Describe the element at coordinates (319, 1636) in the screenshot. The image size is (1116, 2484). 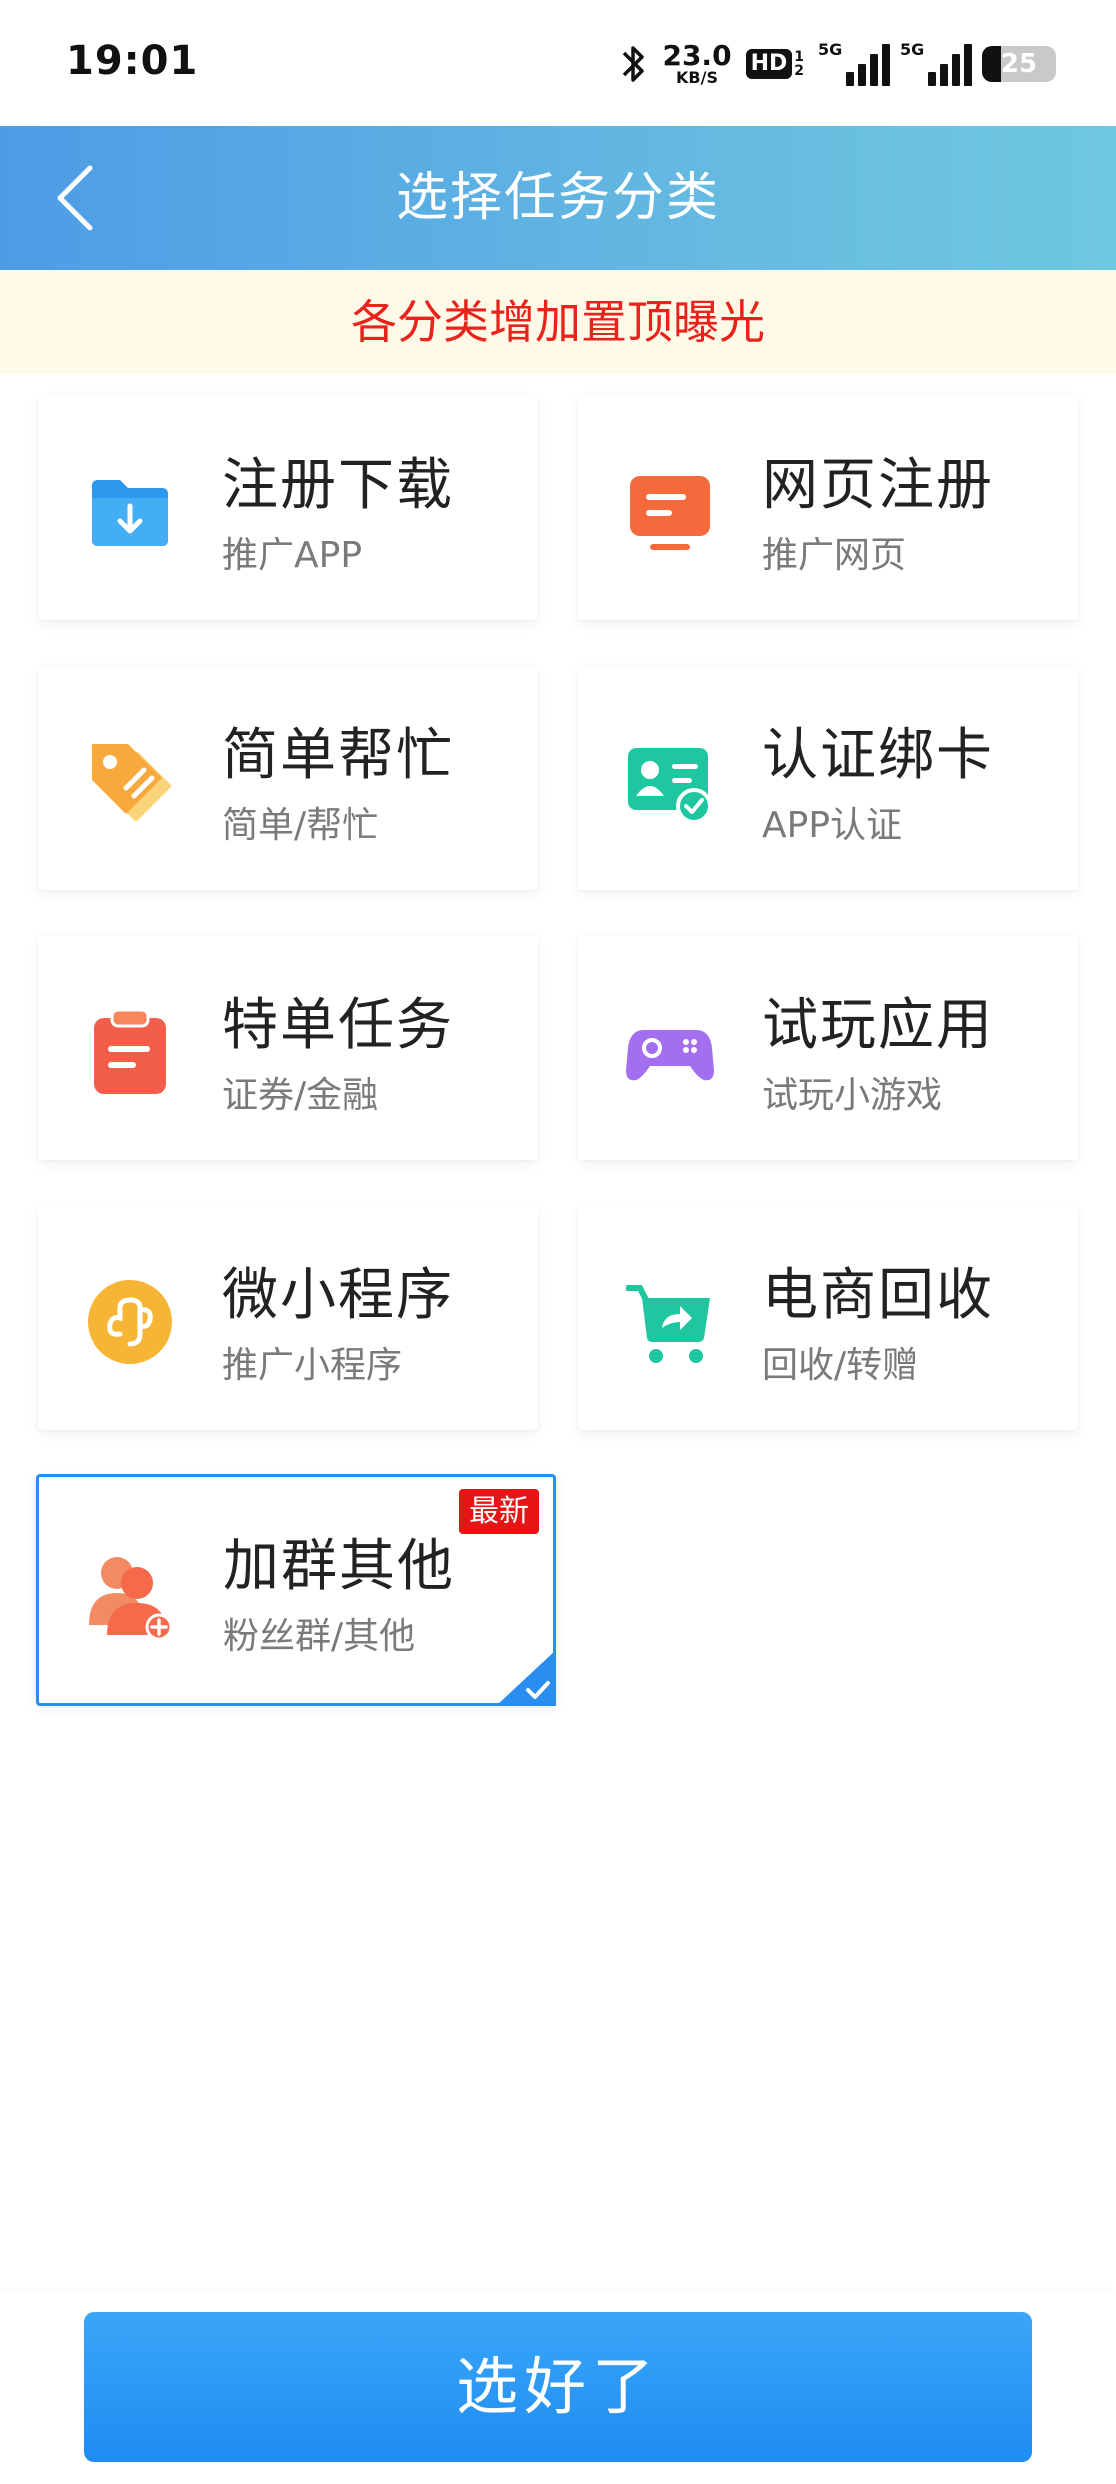
I see `category-subtitle: 粉丝群/其他` at that location.